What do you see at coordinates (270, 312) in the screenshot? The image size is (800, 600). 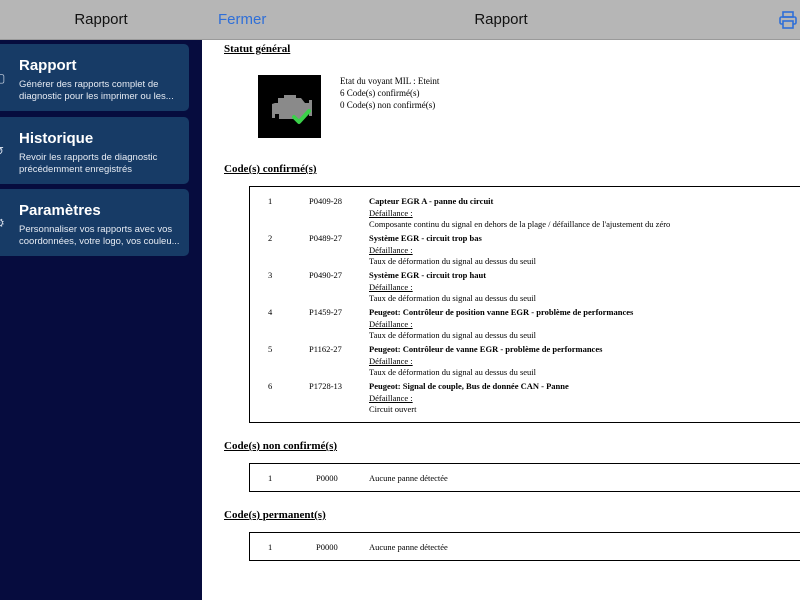 I see `row-number: 4` at bounding box center [270, 312].